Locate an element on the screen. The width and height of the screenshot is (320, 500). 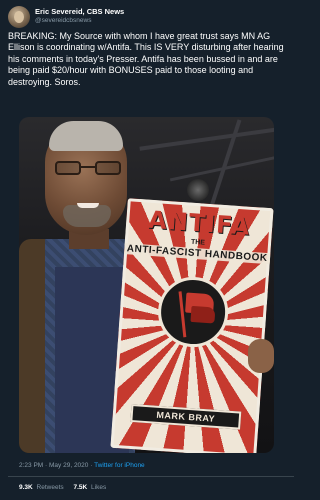
tweet-stats: 9.3K Retweets 7.5K Likes is located at coordinates (66, 487).